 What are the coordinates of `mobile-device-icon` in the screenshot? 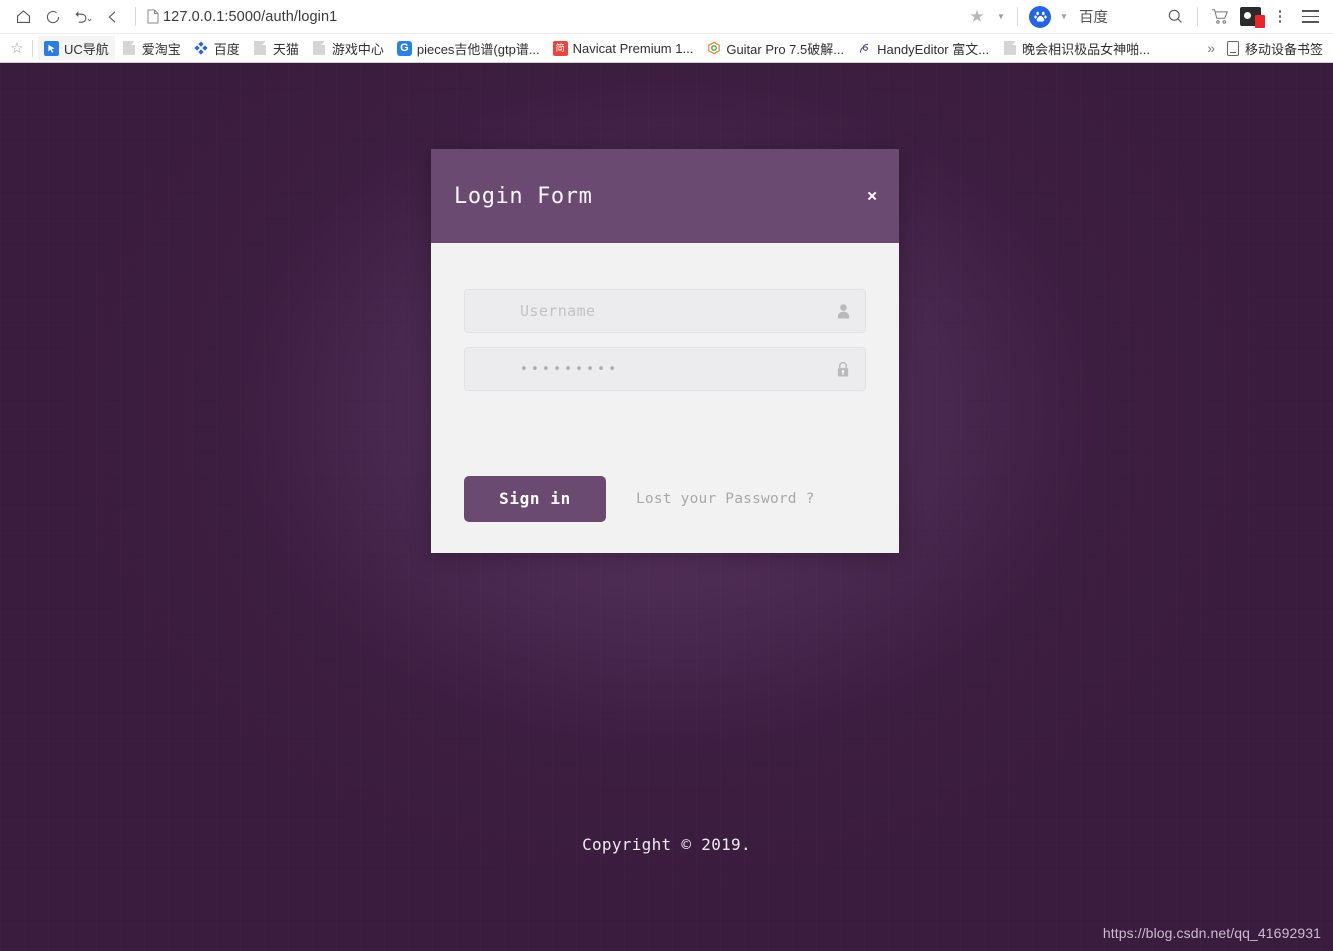 It's located at (1232, 48).